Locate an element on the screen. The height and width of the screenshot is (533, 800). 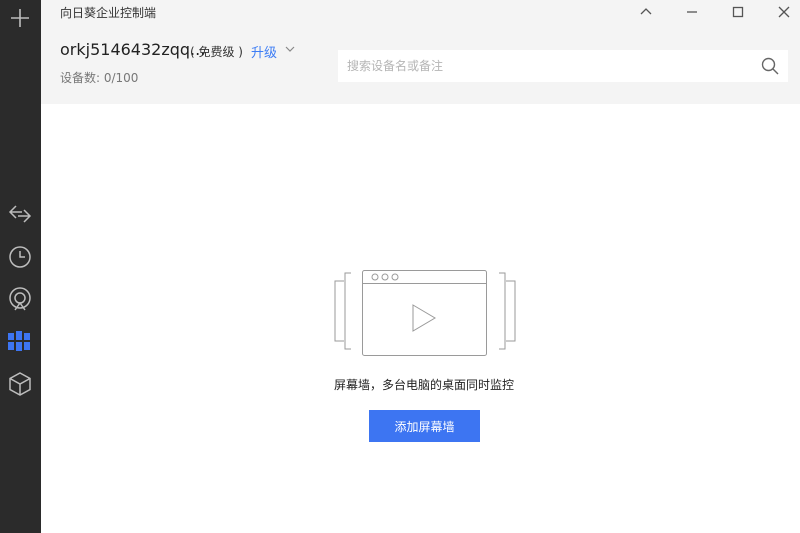
add-screen-wall-button: 添加屏幕墙 is located at coordinates (424, 426).